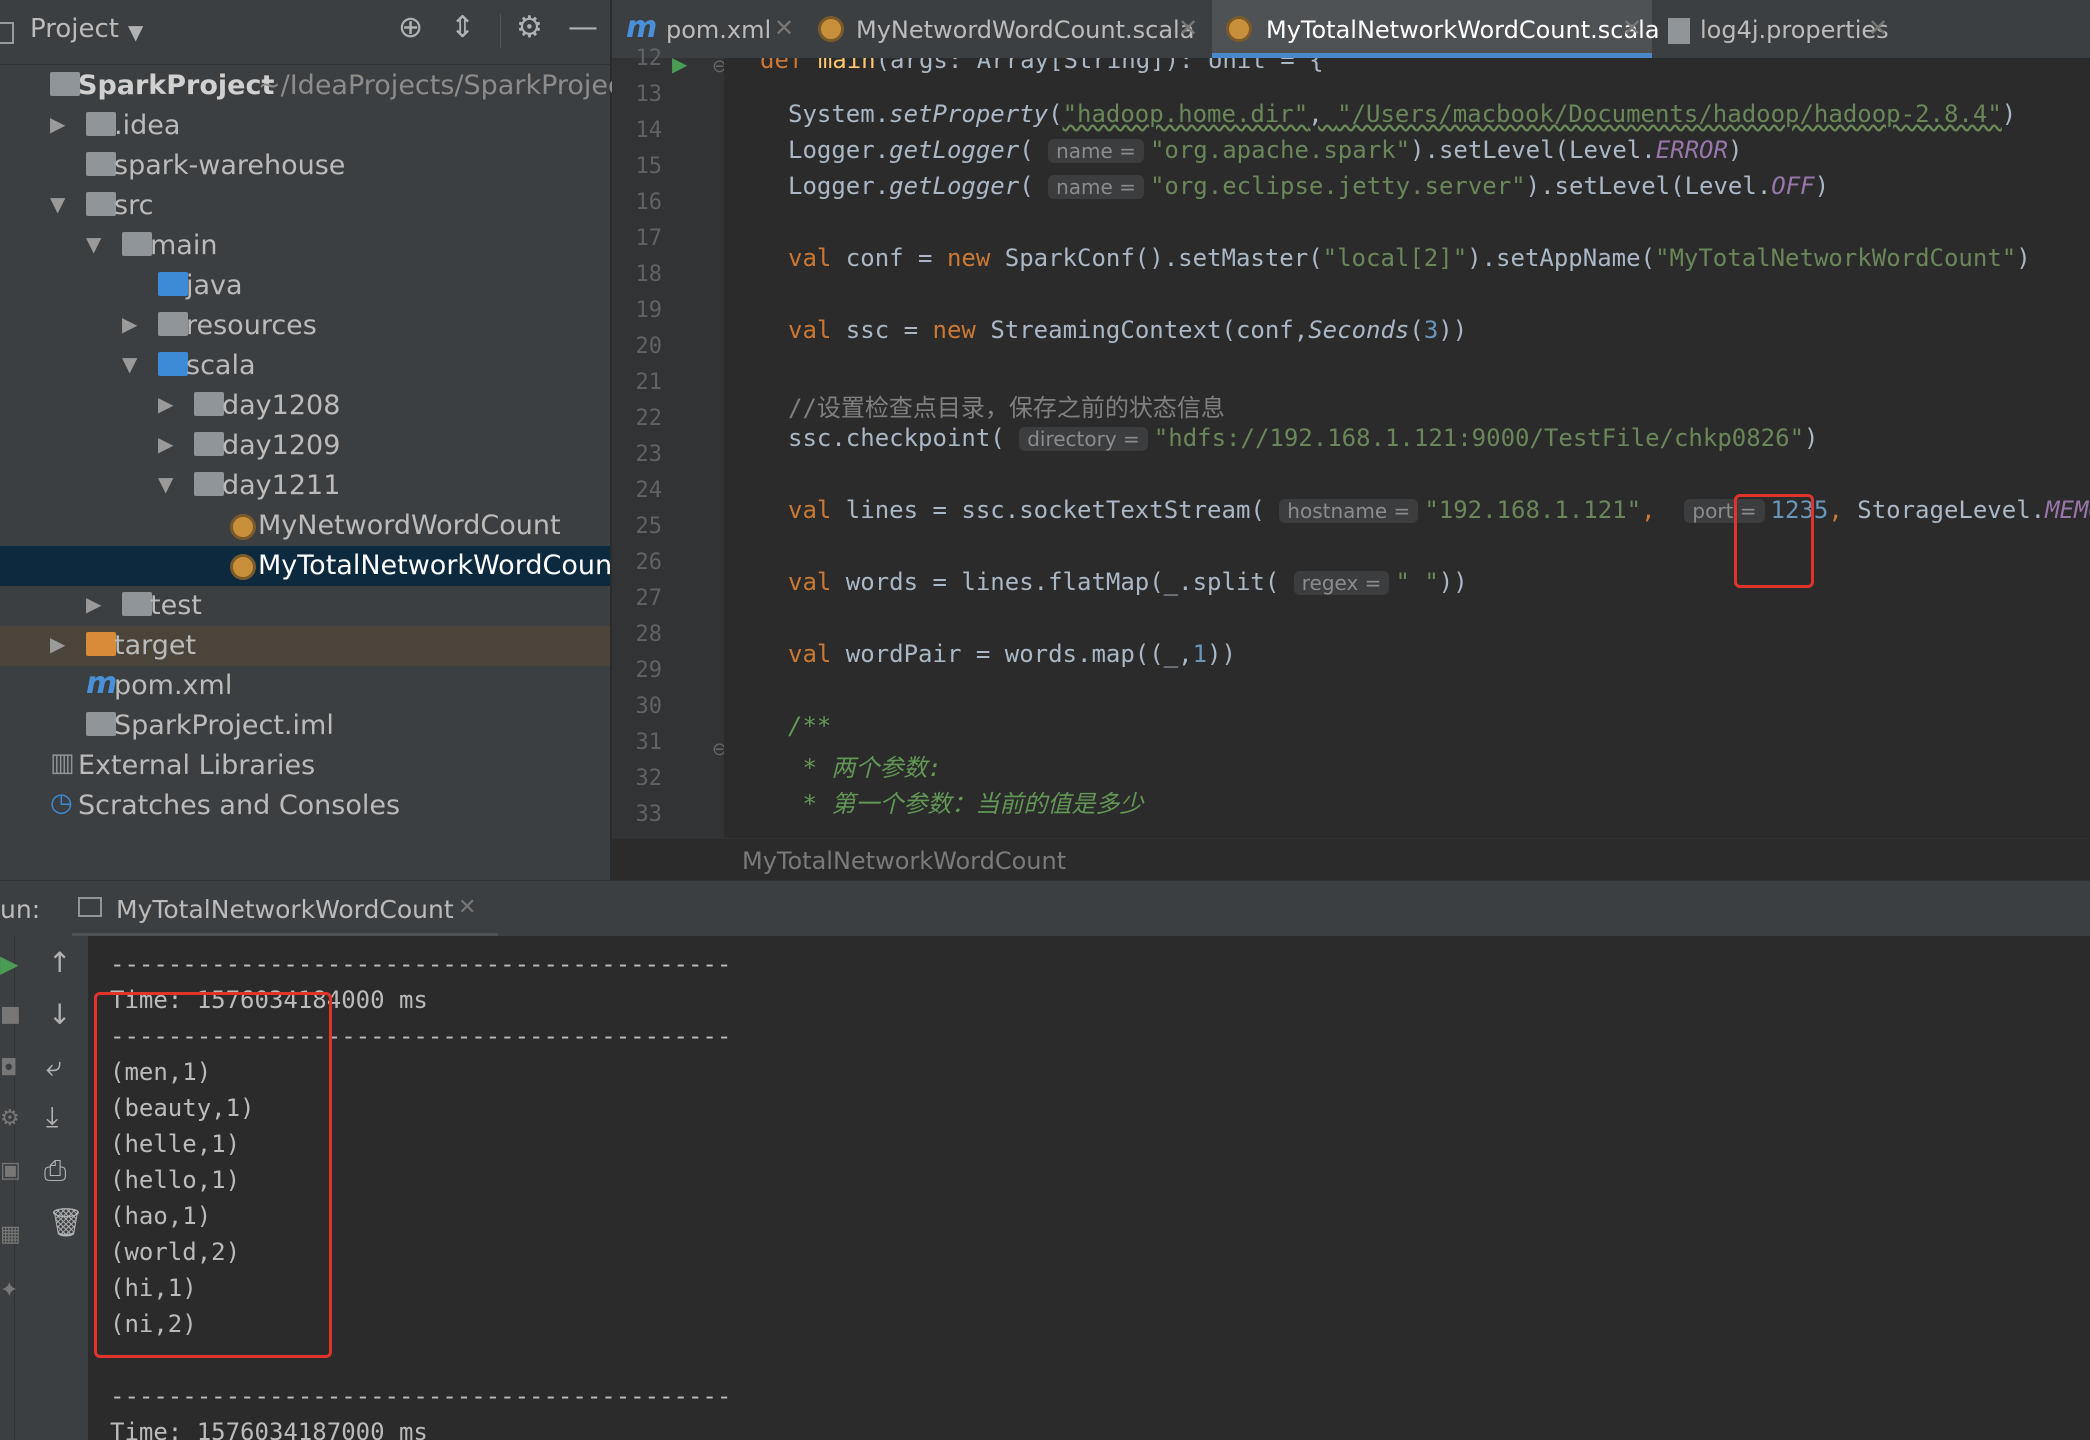 Image resolution: width=2090 pixels, height=1440 pixels. What do you see at coordinates (305, 406) in the screenshot?
I see `tree-item-day1208: ▶ day1208` at bounding box center [305, 406].